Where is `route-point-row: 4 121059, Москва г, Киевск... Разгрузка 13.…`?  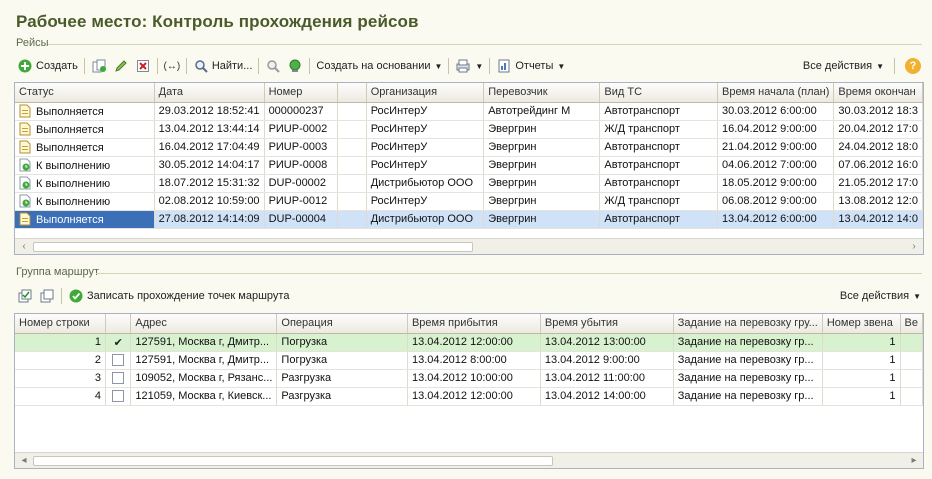 route-point-row: 4 121059, Москва г, Киевск... Разгрузка 13.… is located at coordinates (469, 396).